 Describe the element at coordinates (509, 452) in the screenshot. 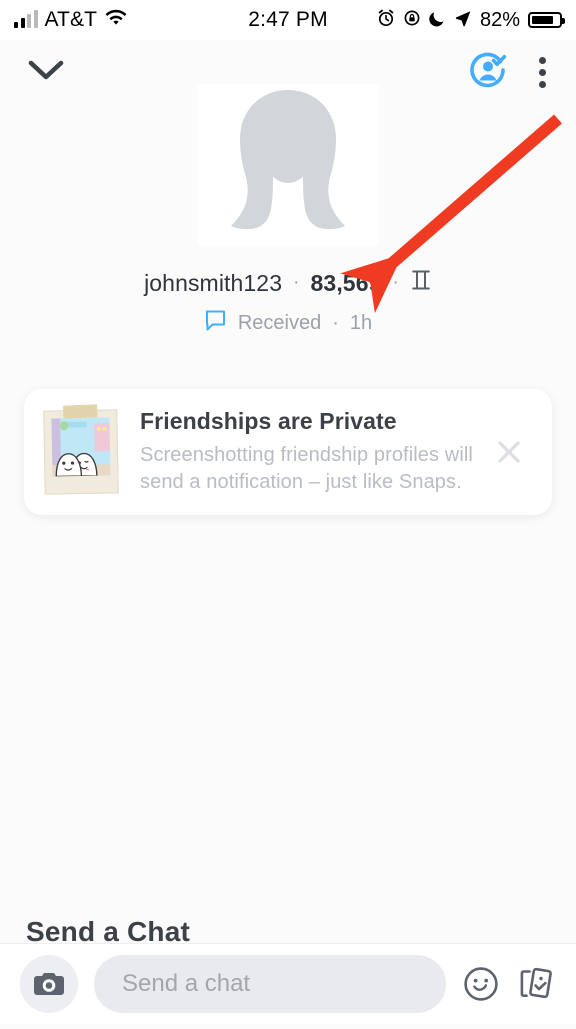

I see `close-x-icon` at that location.